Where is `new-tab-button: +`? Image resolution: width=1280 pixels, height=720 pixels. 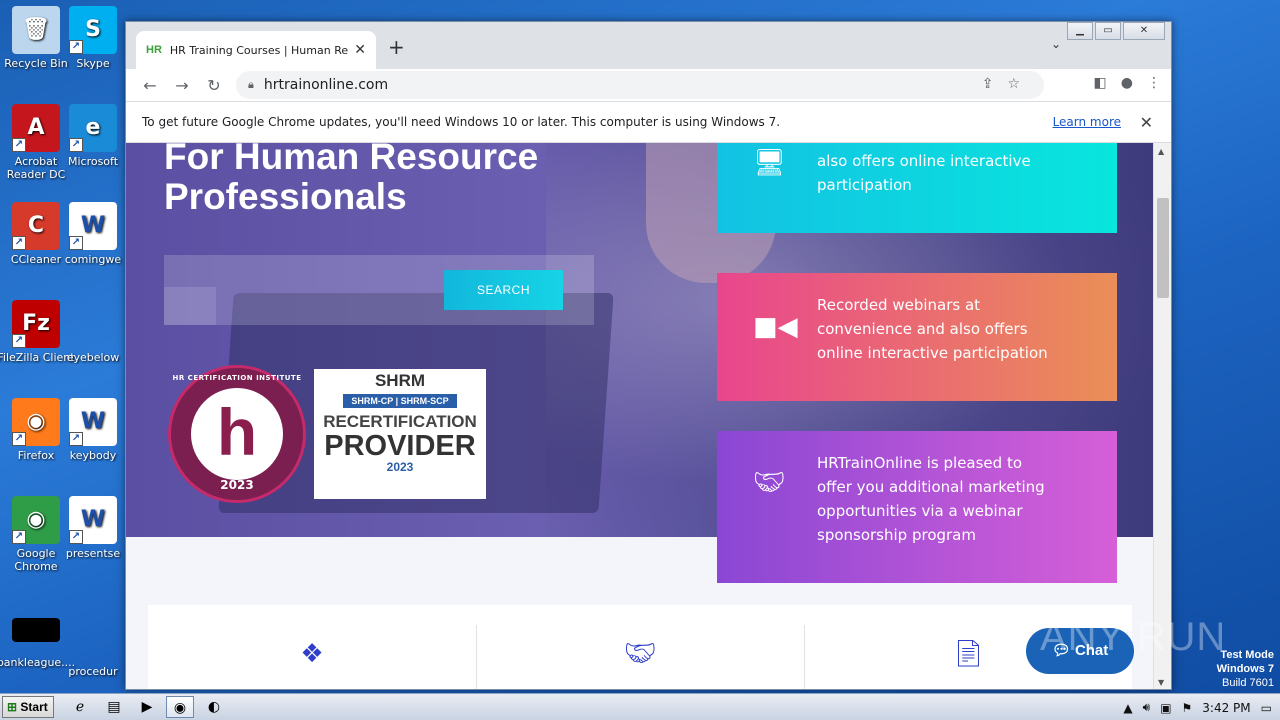 new-tab-button: + is located at coordinates (396, 47).